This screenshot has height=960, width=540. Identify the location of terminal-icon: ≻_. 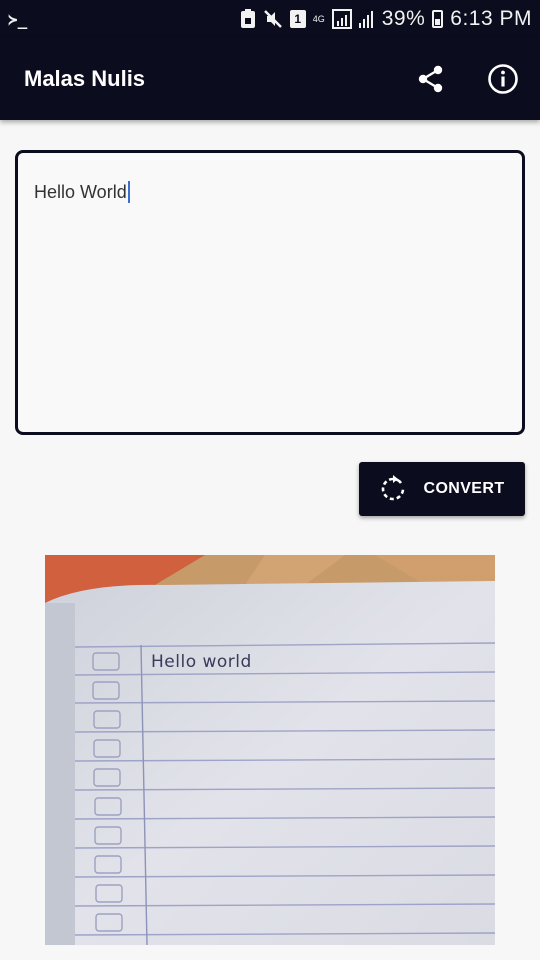
(18, 19).